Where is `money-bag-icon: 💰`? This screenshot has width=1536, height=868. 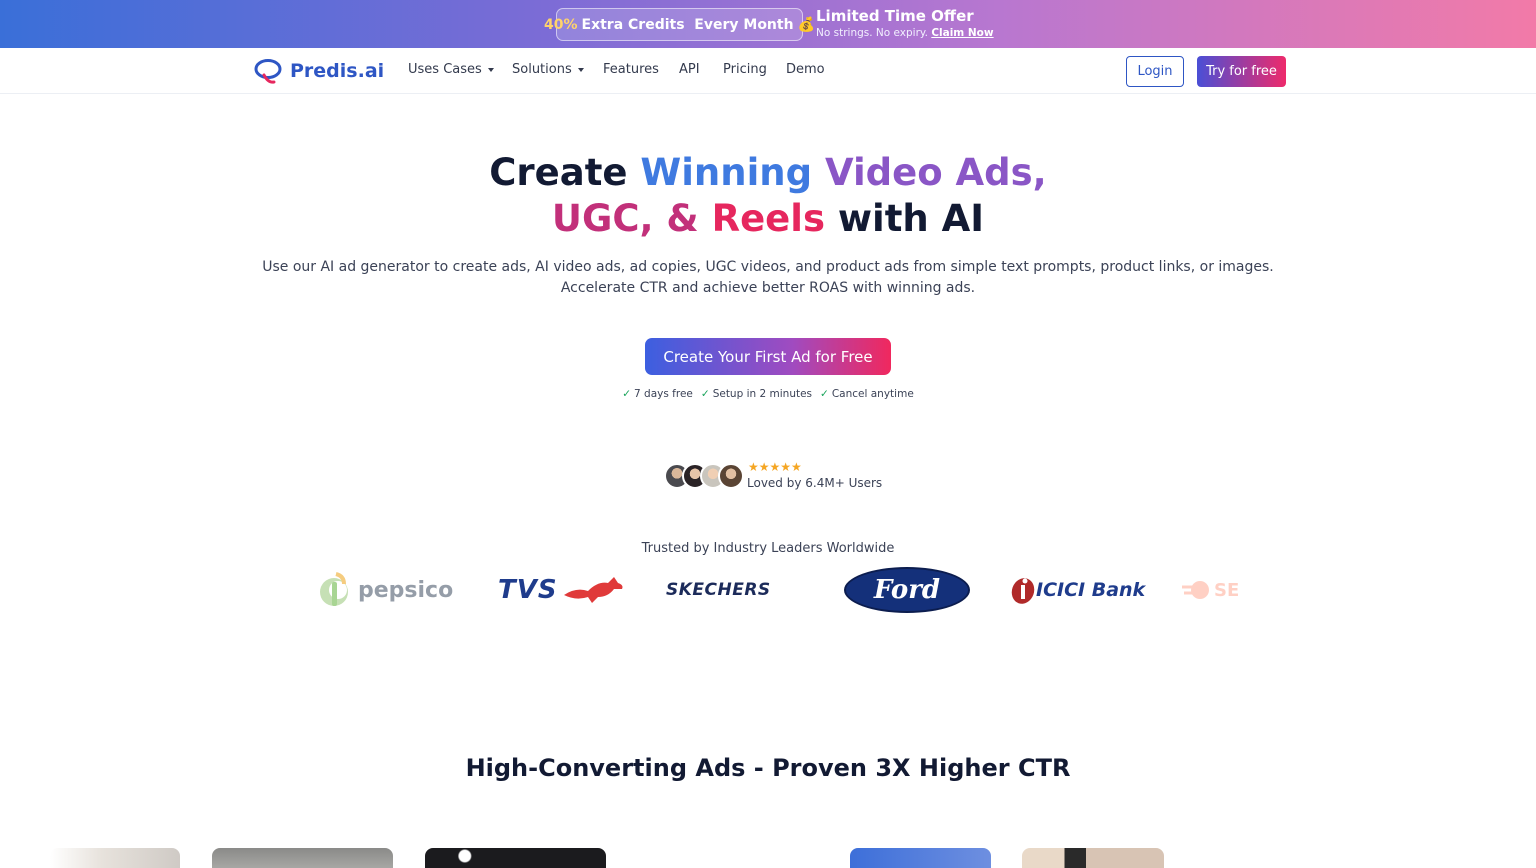
money-bag-icon: 💰 is located at coordinates (806, 24).